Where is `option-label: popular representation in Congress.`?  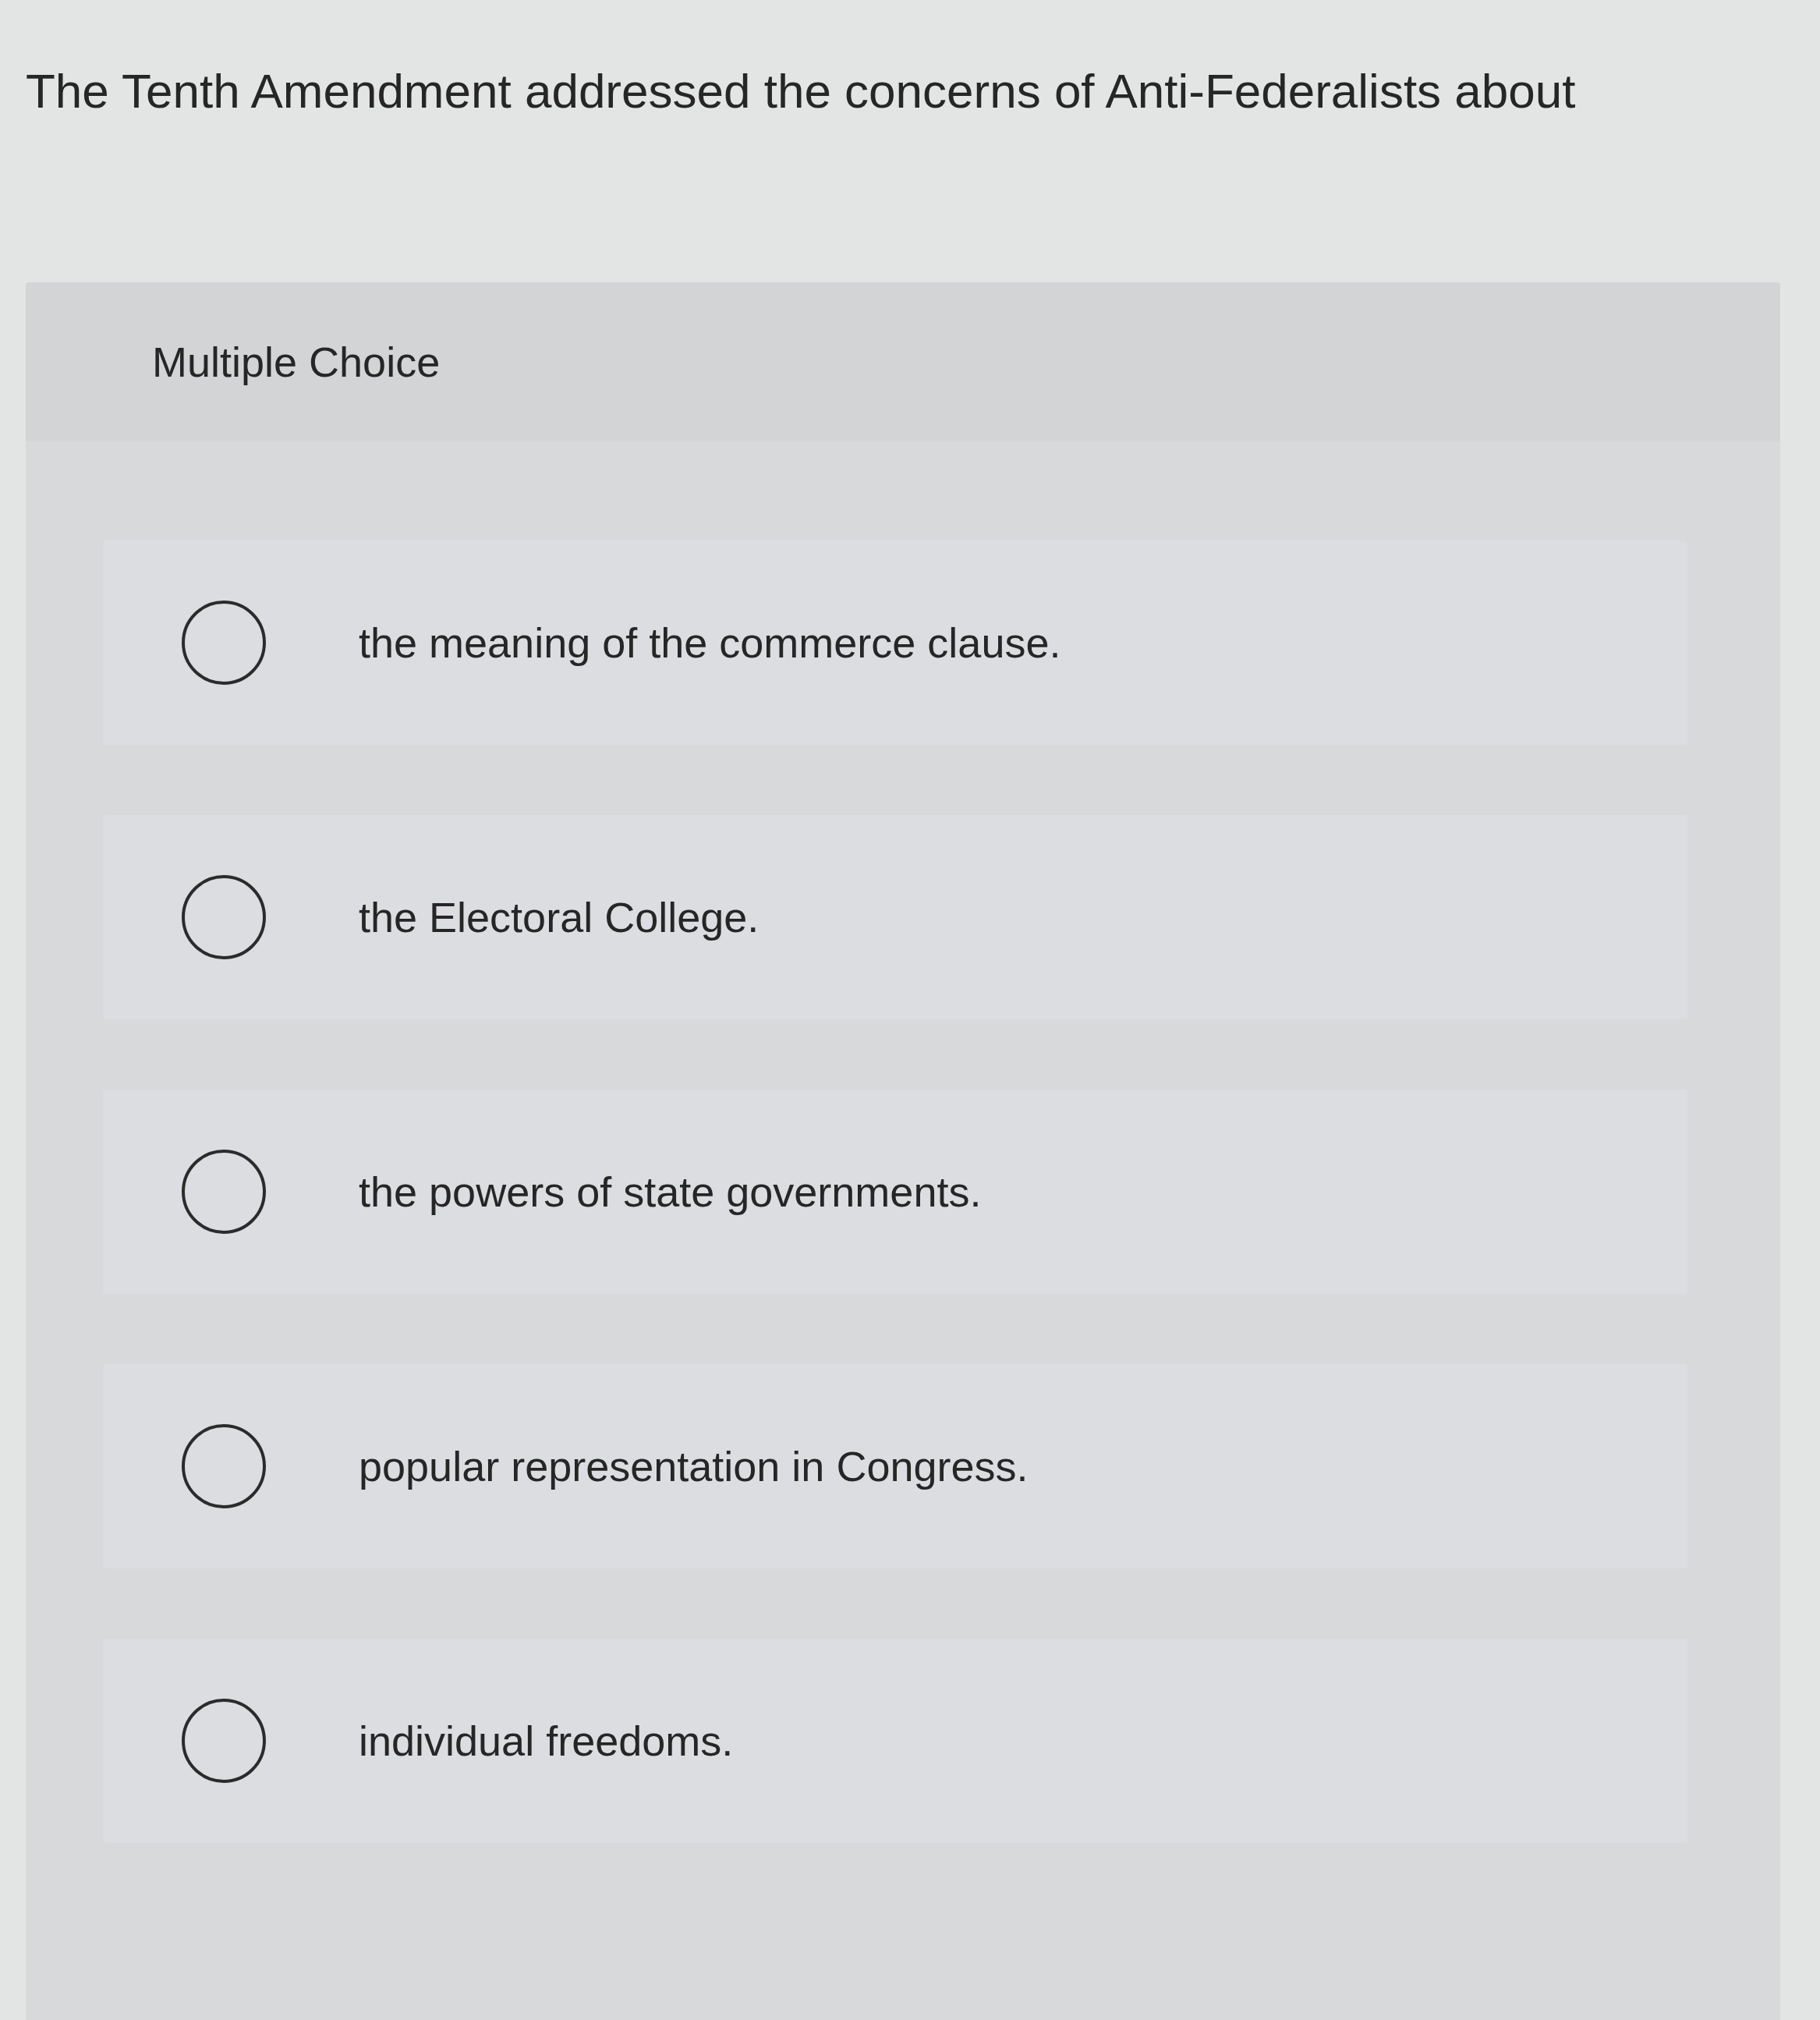 option-label: popular representation in Congress. is located at coordinates (694, 1466).